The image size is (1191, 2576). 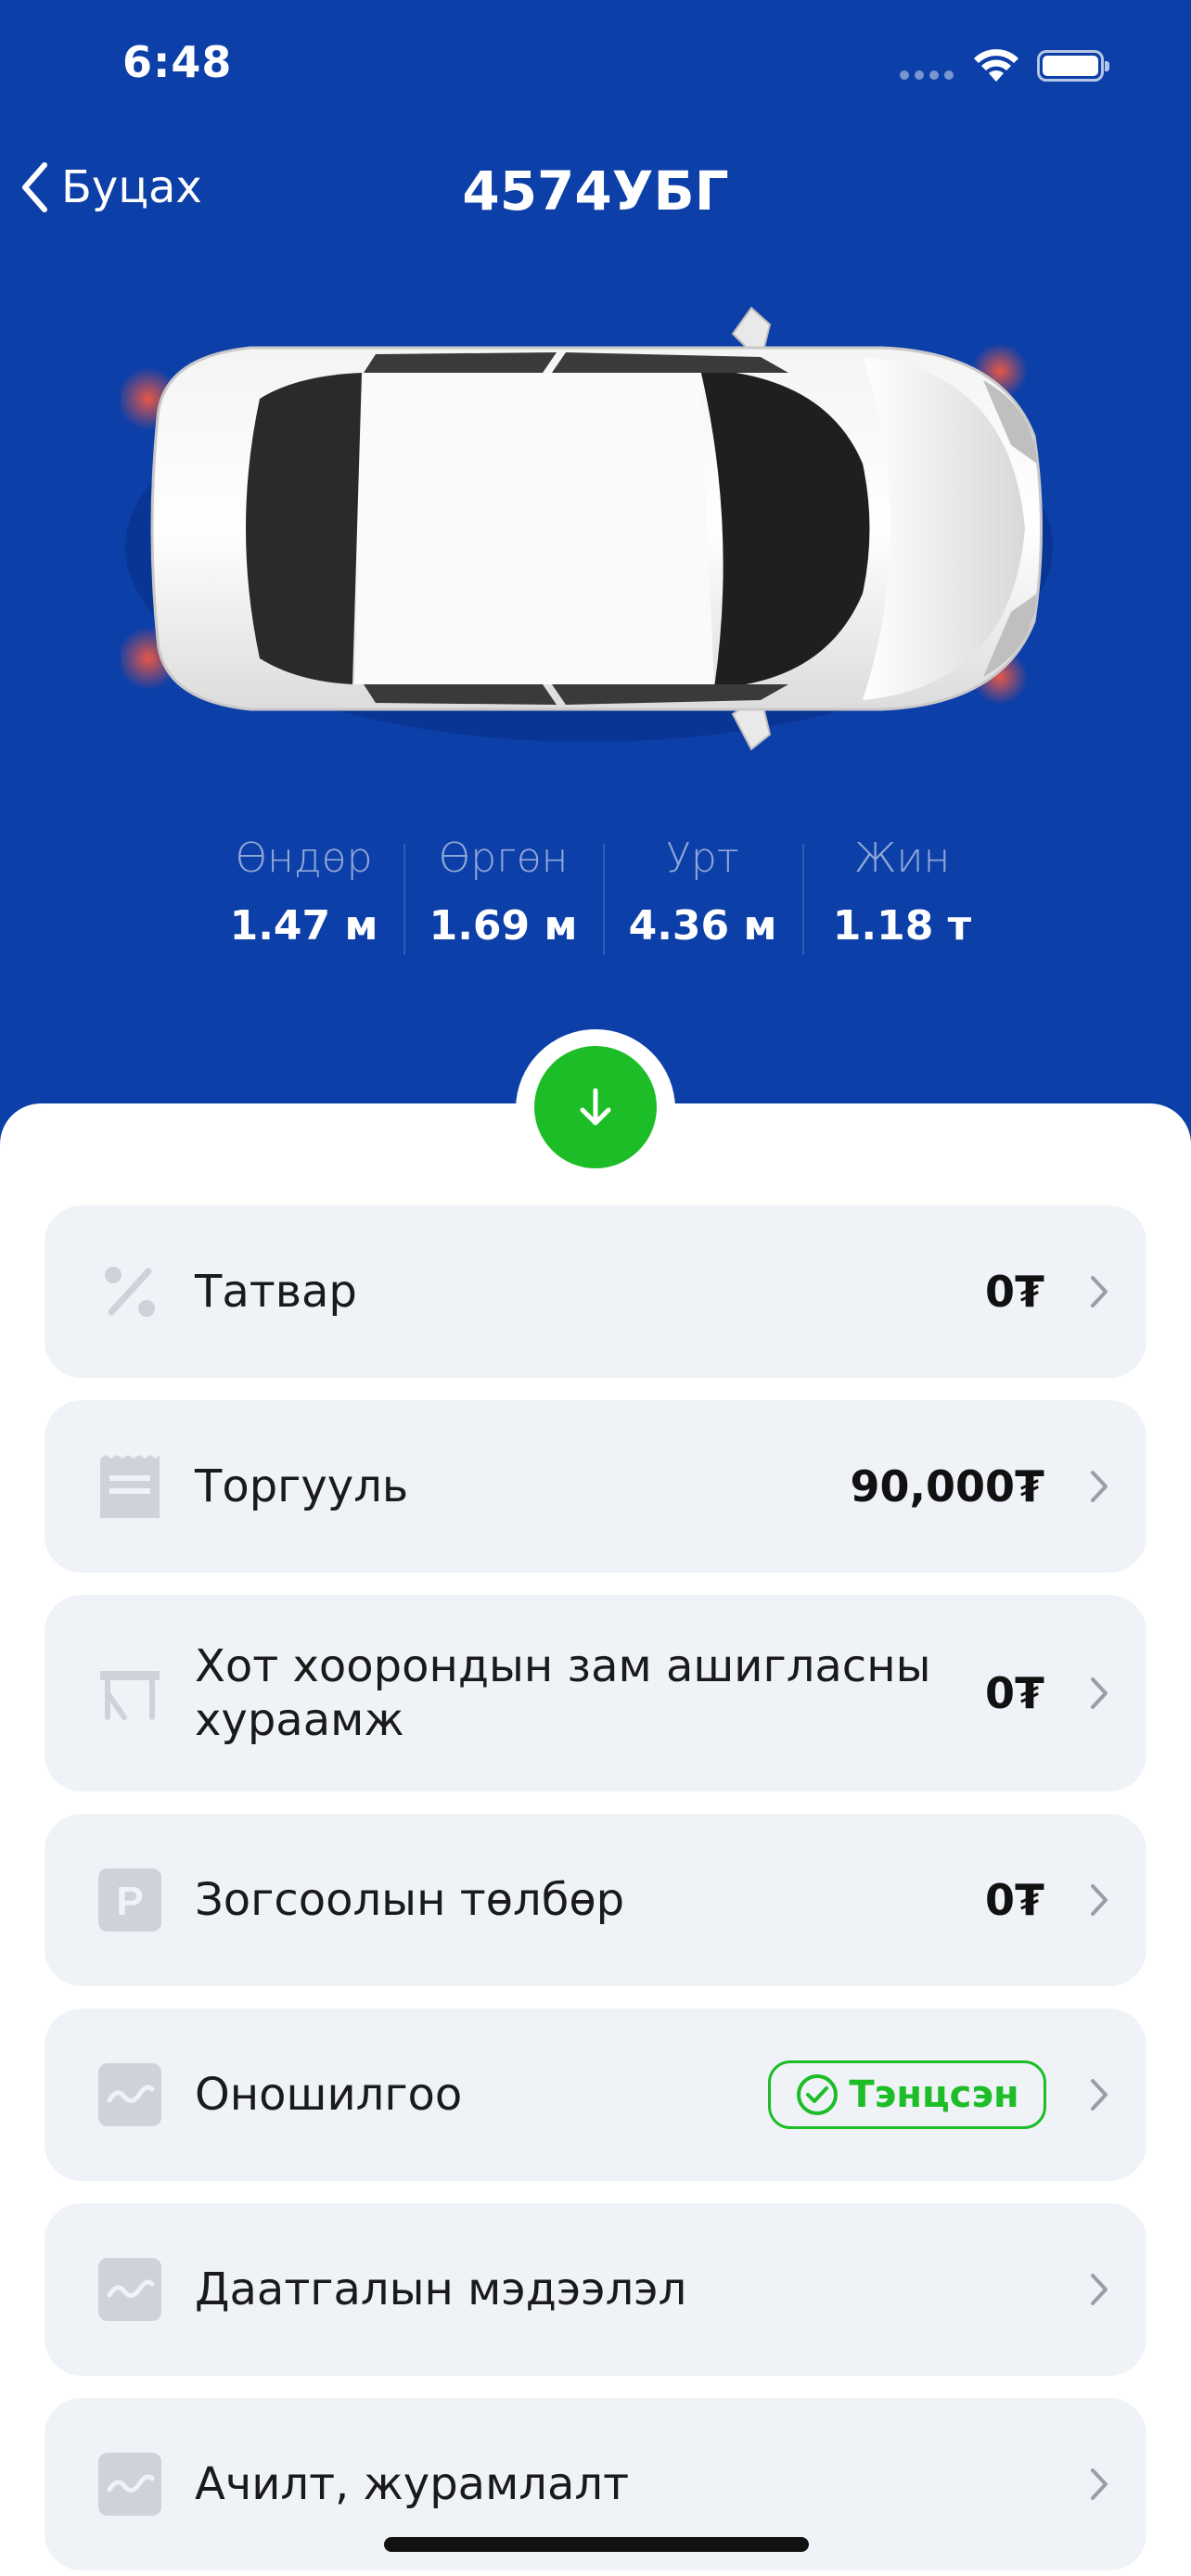 I want to click on home-indicator, so click(x=597, y=2544).